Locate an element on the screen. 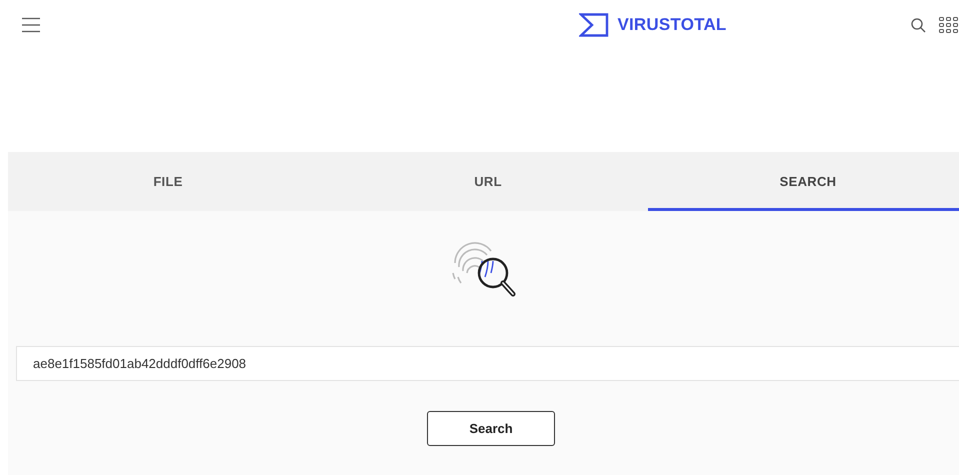 This screenshot has height=475, width=959. menu-icon is located at coordinates (31, 25).